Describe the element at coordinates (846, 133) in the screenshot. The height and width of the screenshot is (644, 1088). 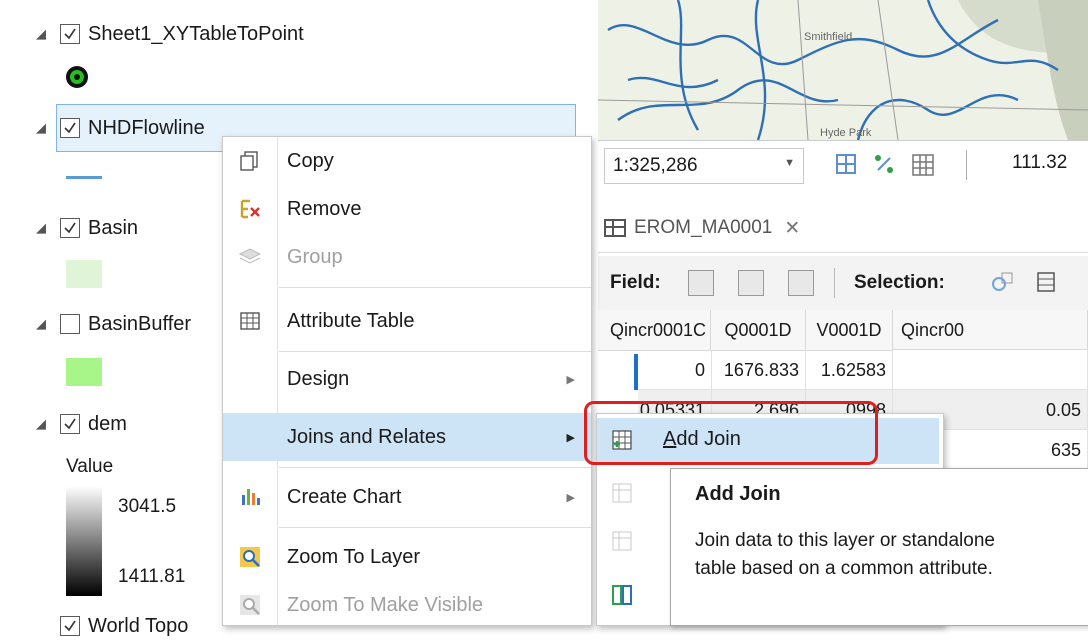
I see `map-label: Hyde Park` at that location.